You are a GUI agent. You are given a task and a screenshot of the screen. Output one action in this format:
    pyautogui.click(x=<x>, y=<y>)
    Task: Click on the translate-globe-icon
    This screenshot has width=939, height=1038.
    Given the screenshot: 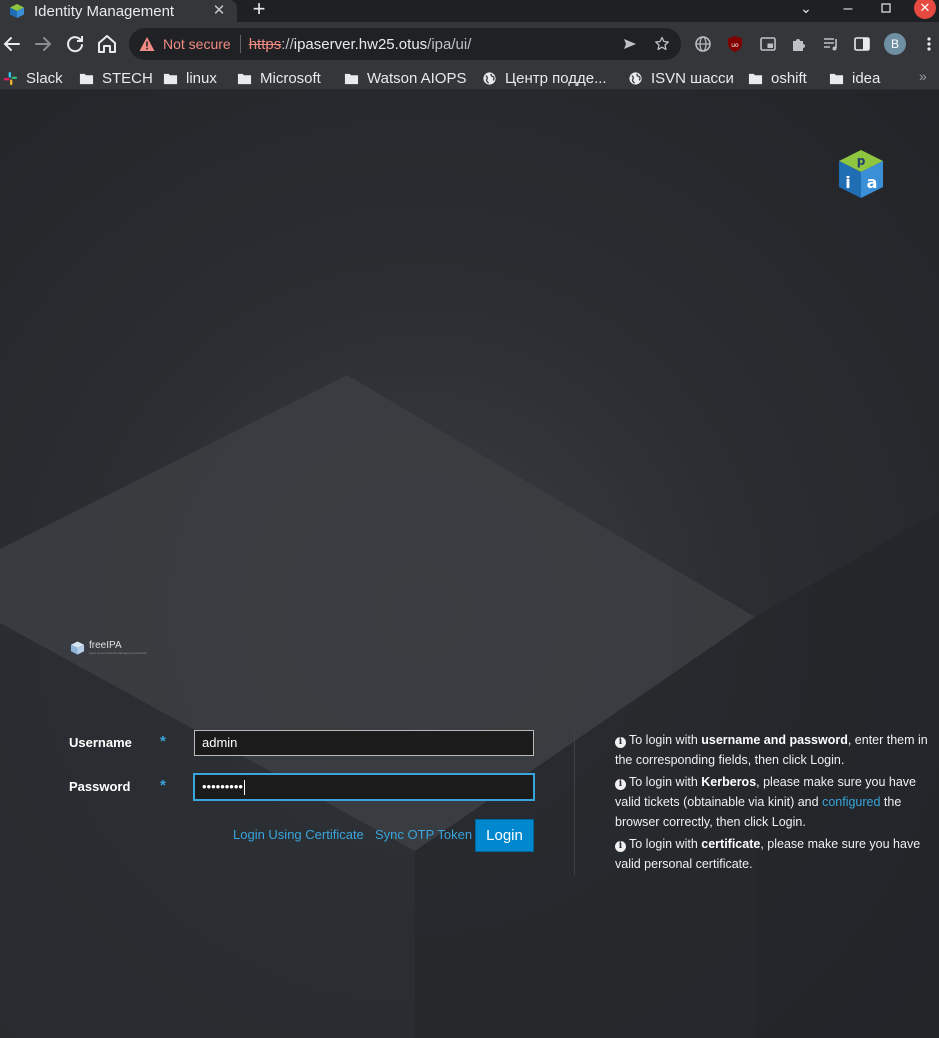 What is the action you would take?
    pyautogui.click(x=703, y=44)
    